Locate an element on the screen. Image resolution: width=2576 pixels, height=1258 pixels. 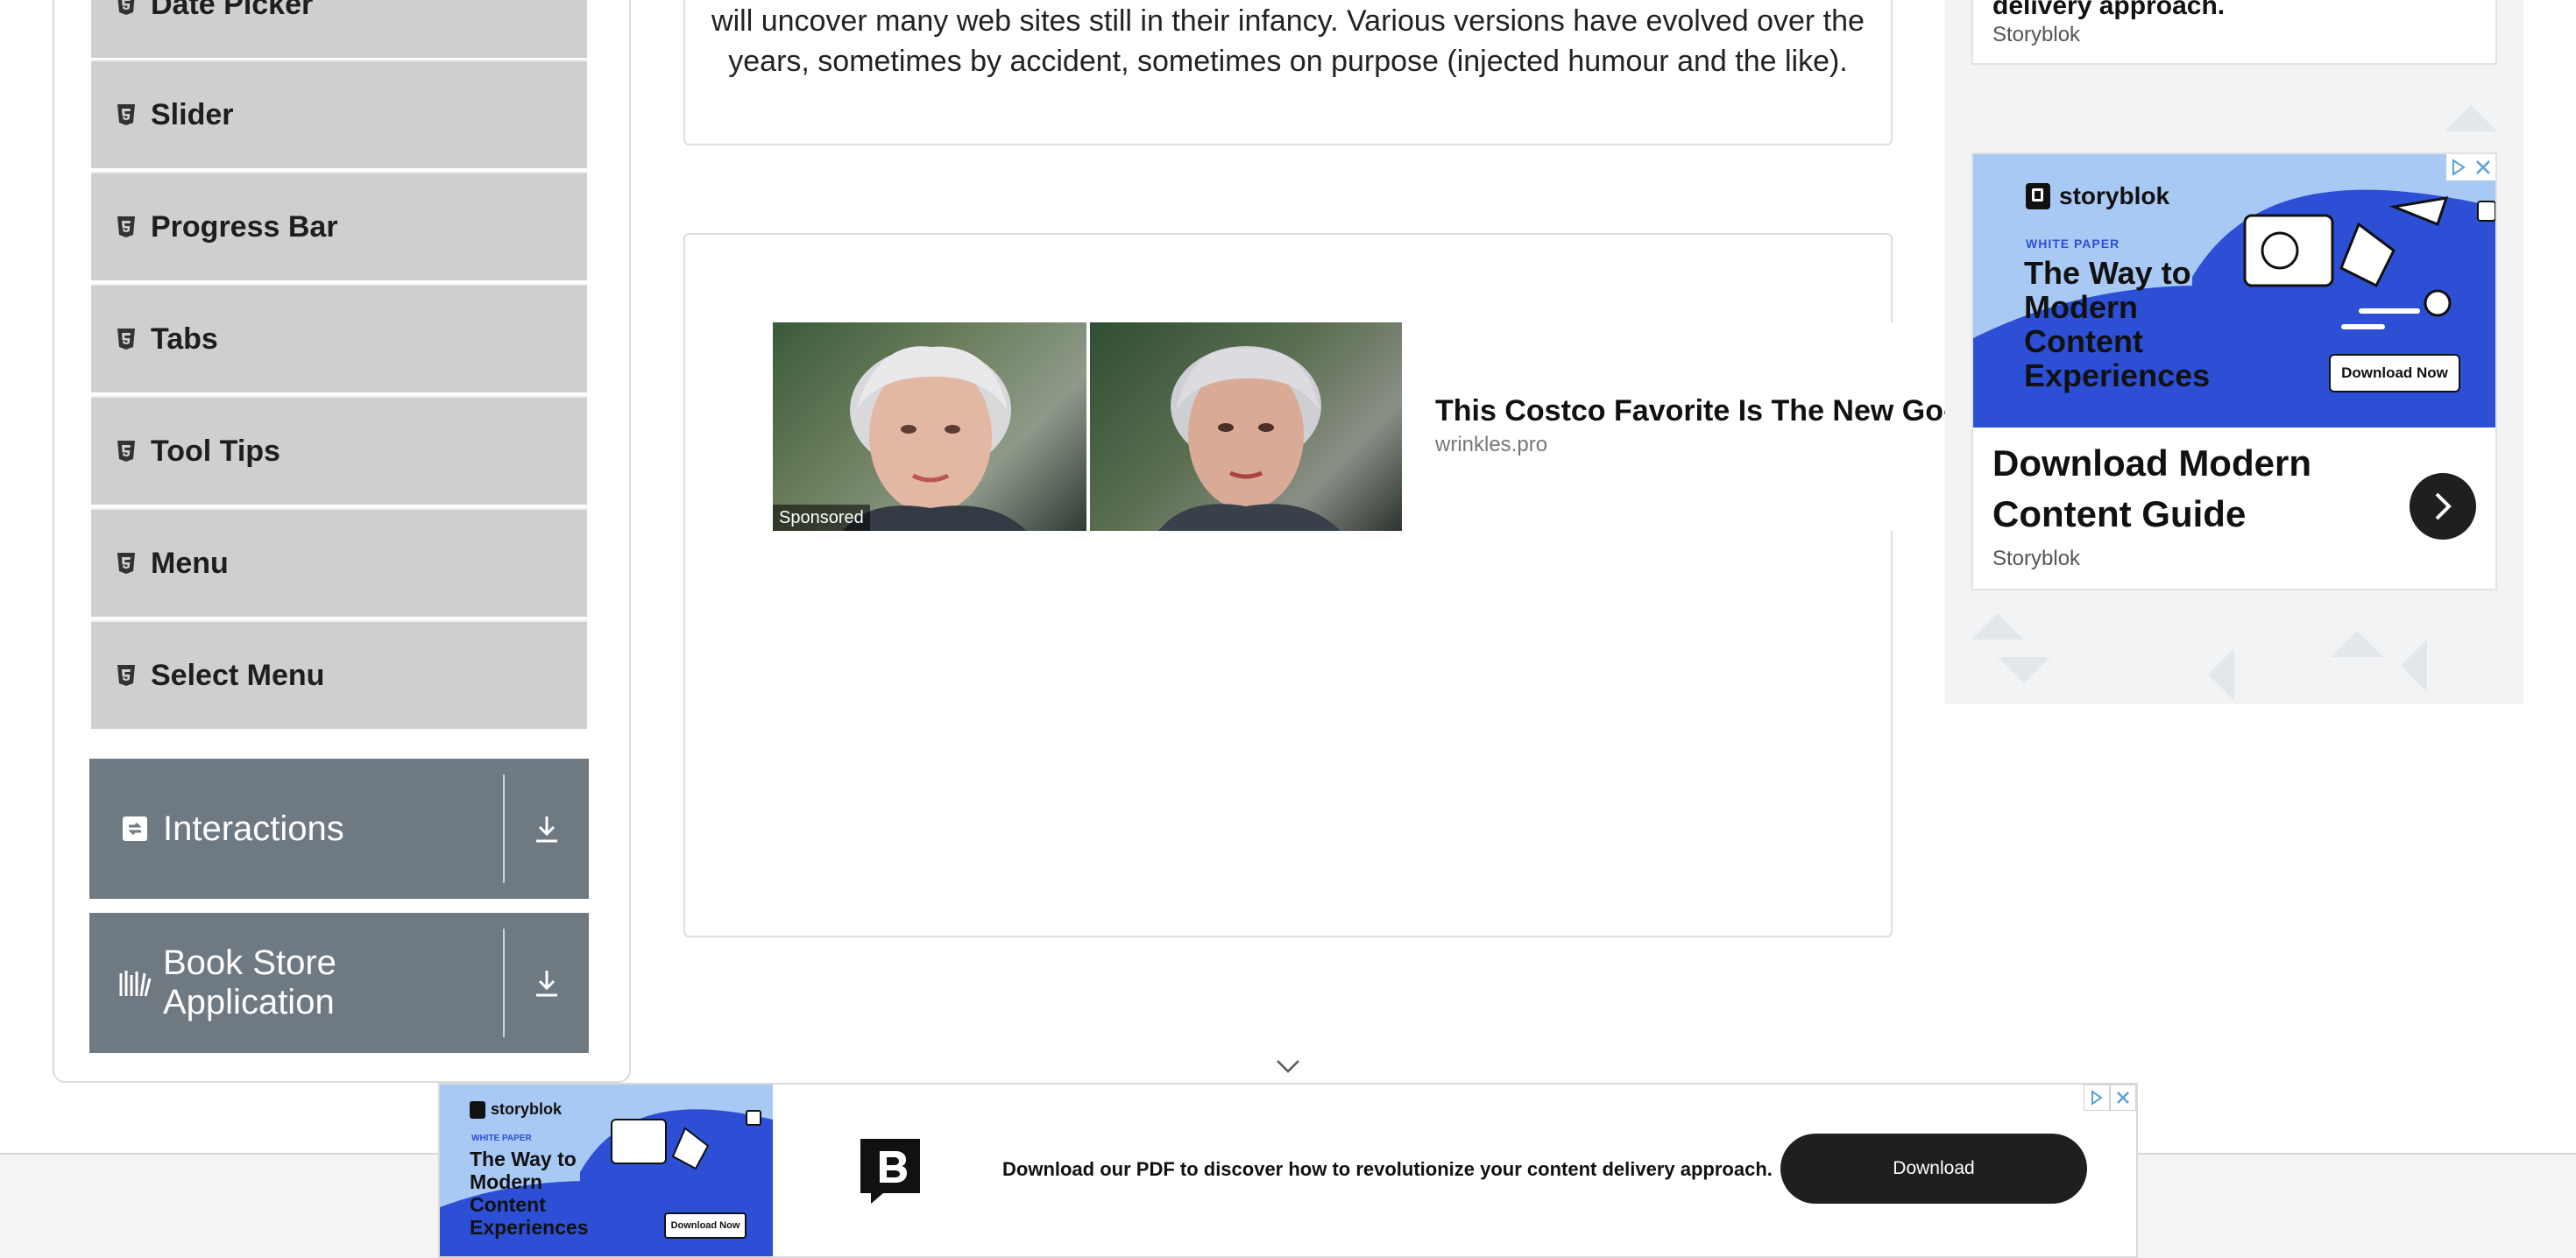
chevron-down-icon is located at coordinates (1288, 1068).